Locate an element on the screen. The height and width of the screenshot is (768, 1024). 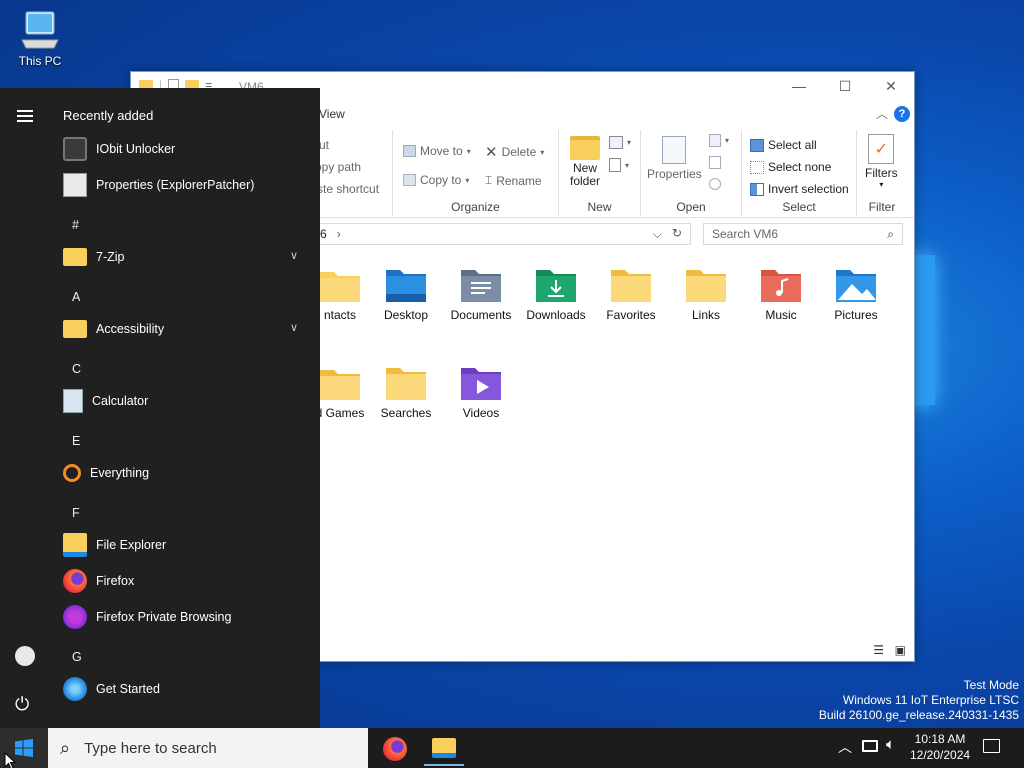
folder-item-downloads: Downloads is located at coordinates (556, 294).